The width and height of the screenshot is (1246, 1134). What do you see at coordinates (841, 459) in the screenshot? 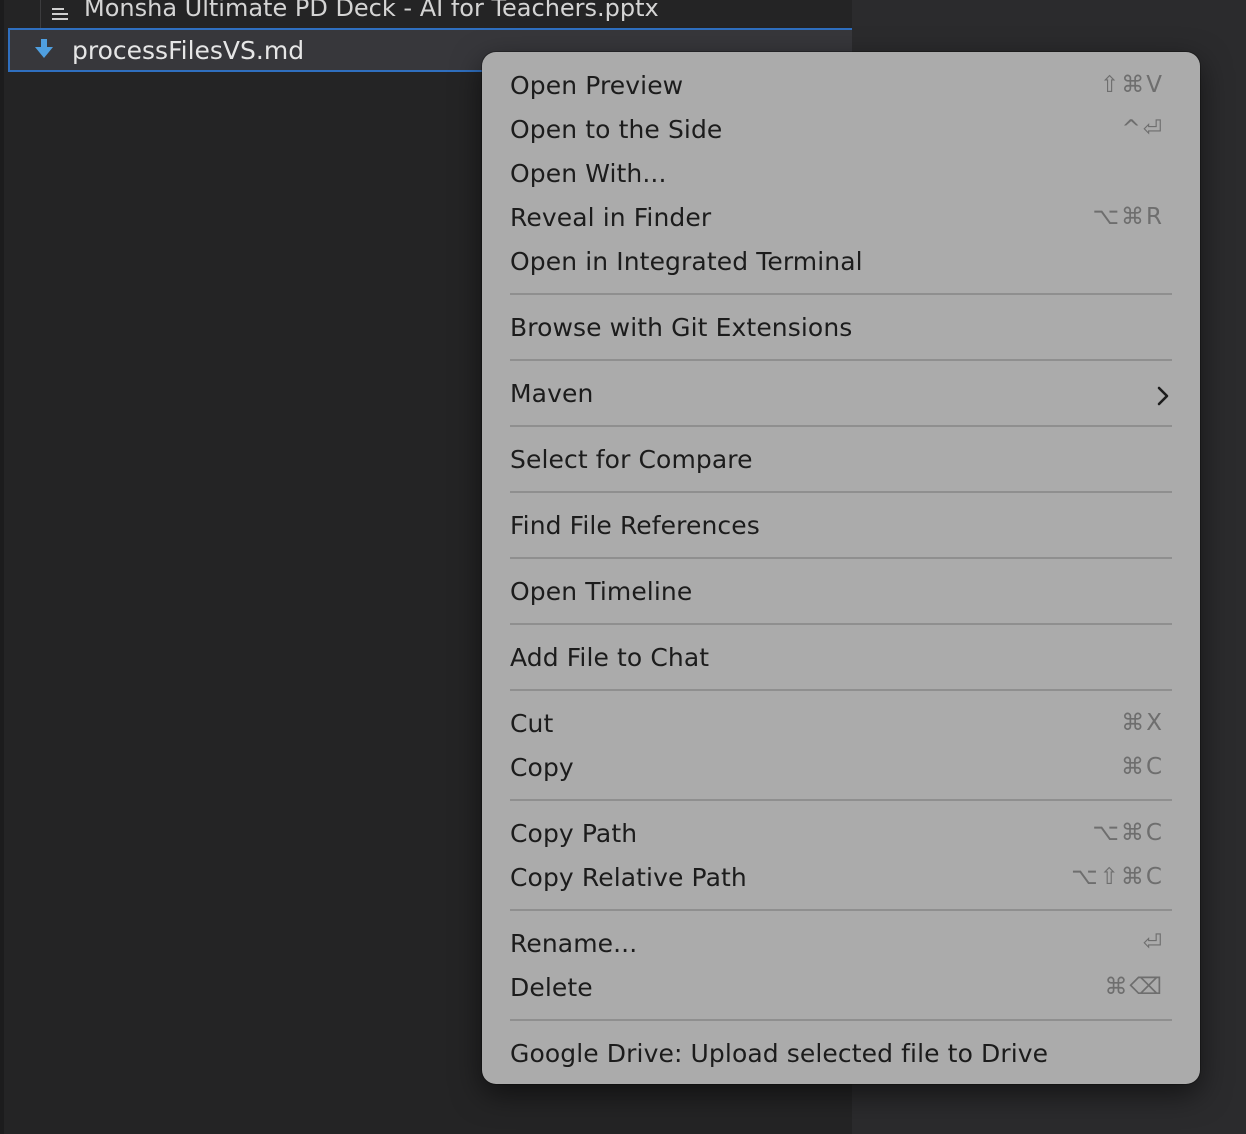
I see `menu-item-select-for-compare: Select for Compare` at bounding box center [841, 459].